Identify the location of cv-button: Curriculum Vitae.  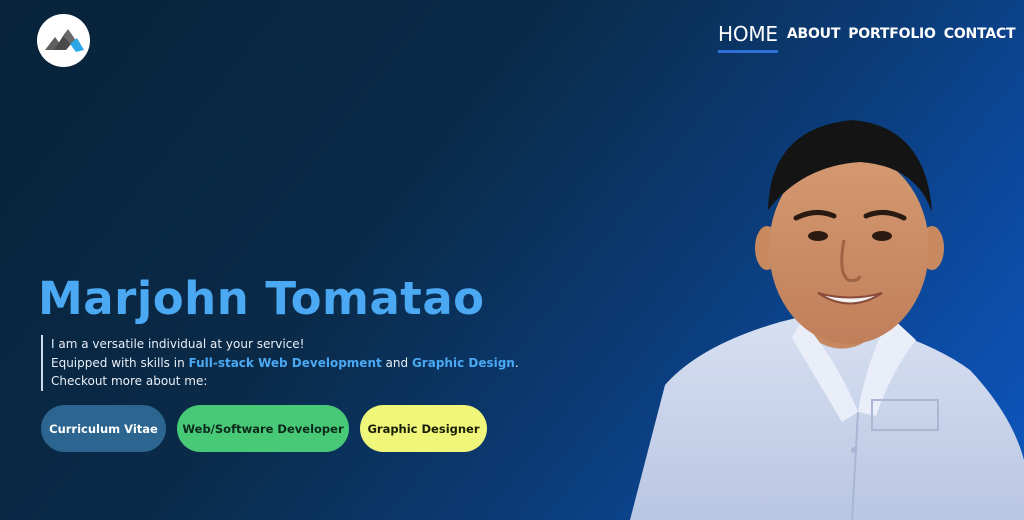
(103, 428).